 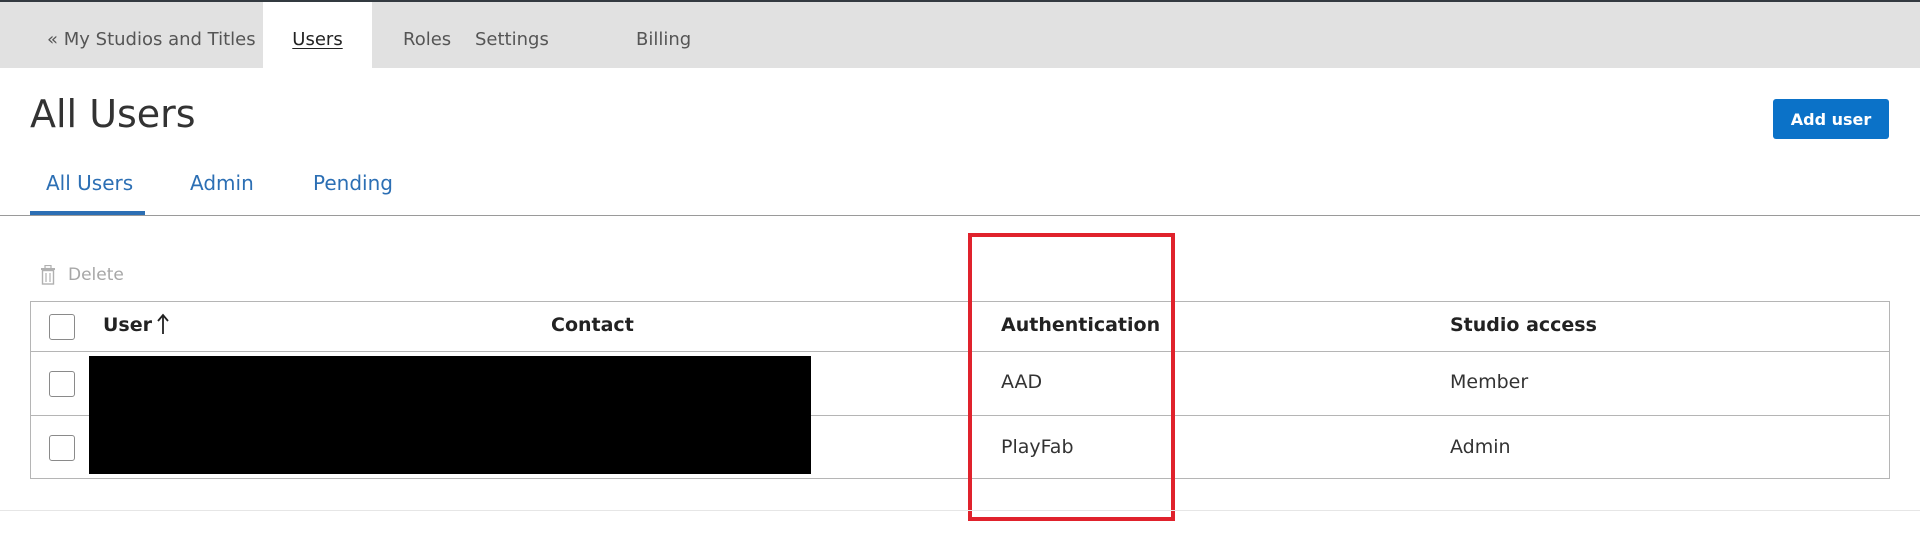 What do you see at coordinates (1037, 447) in the screenshot?
I see `row-authentication: PlayFab` at bounding box center [1037, 447].